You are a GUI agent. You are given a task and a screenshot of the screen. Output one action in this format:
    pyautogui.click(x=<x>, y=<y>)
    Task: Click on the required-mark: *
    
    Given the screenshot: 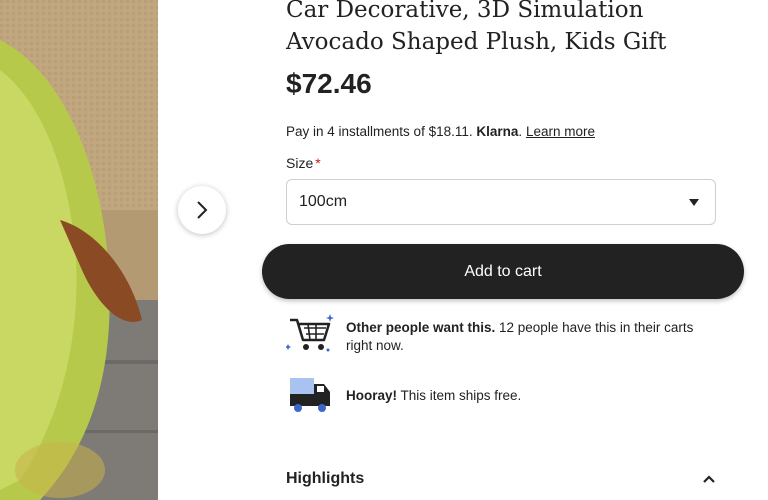 What is the action you would take?
    pyautogui.click(x=318, y=163)
    